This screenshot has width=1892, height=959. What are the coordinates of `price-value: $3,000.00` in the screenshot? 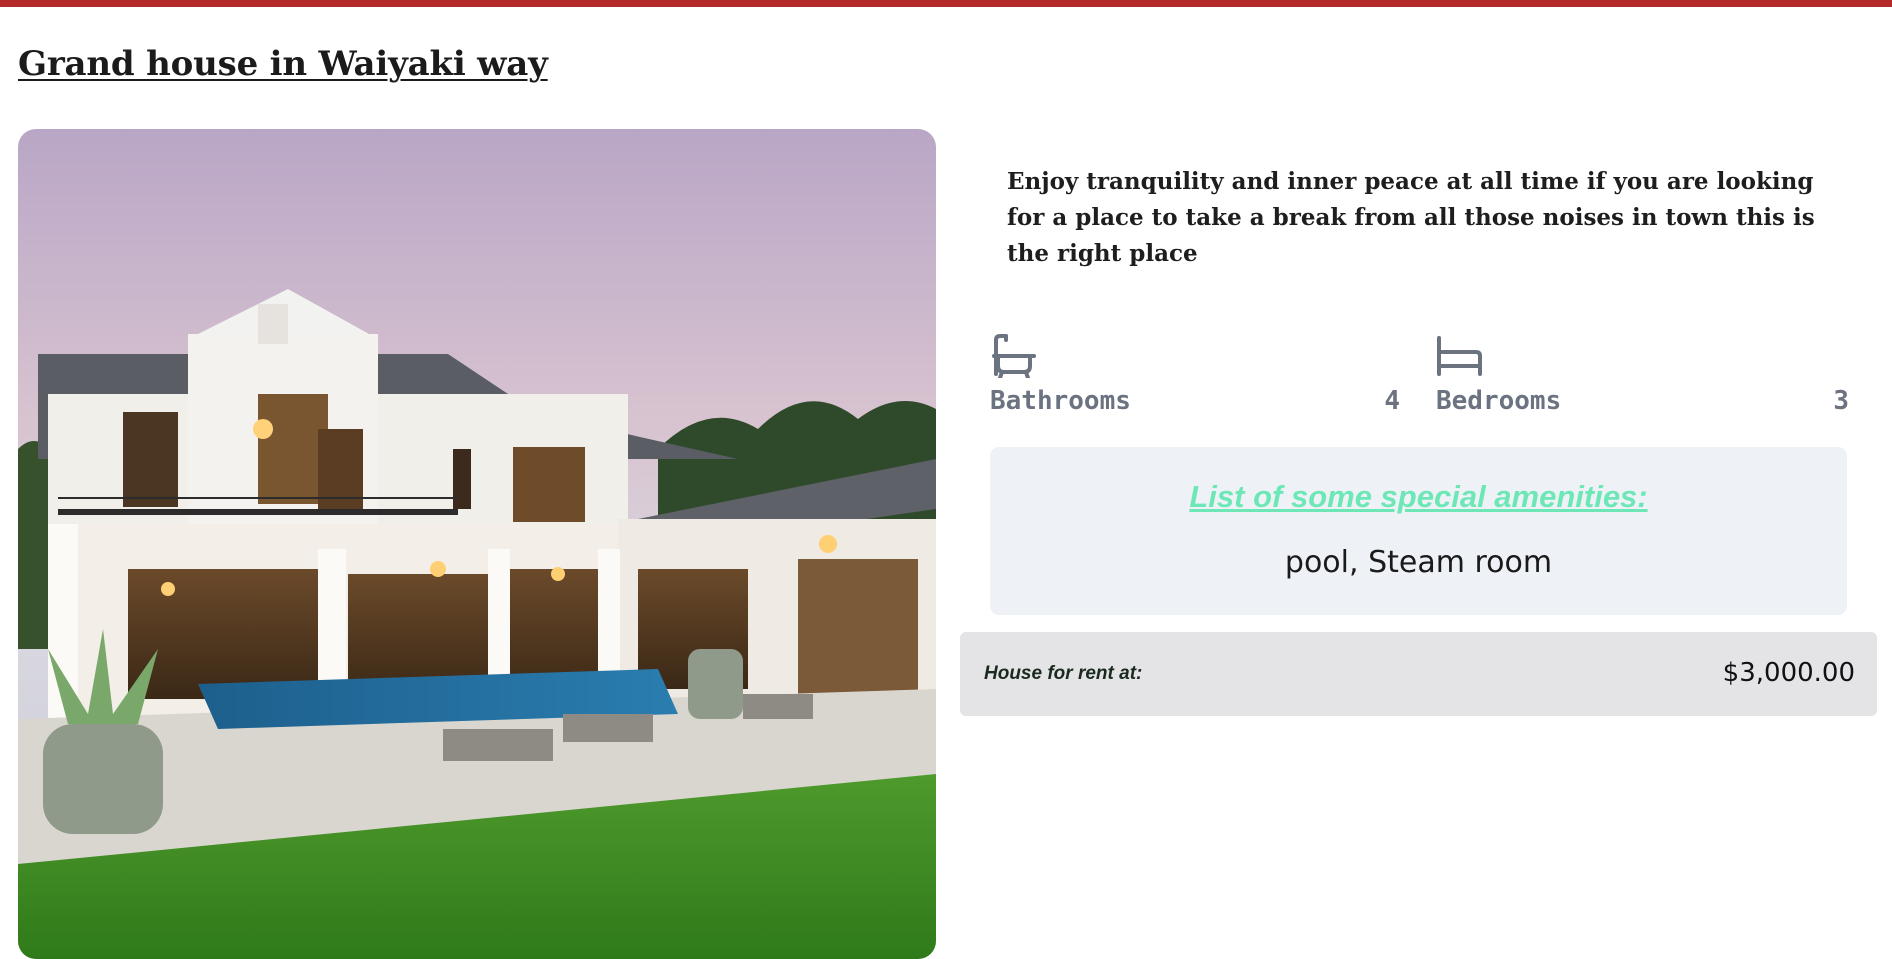 It's located at (1788, 673).